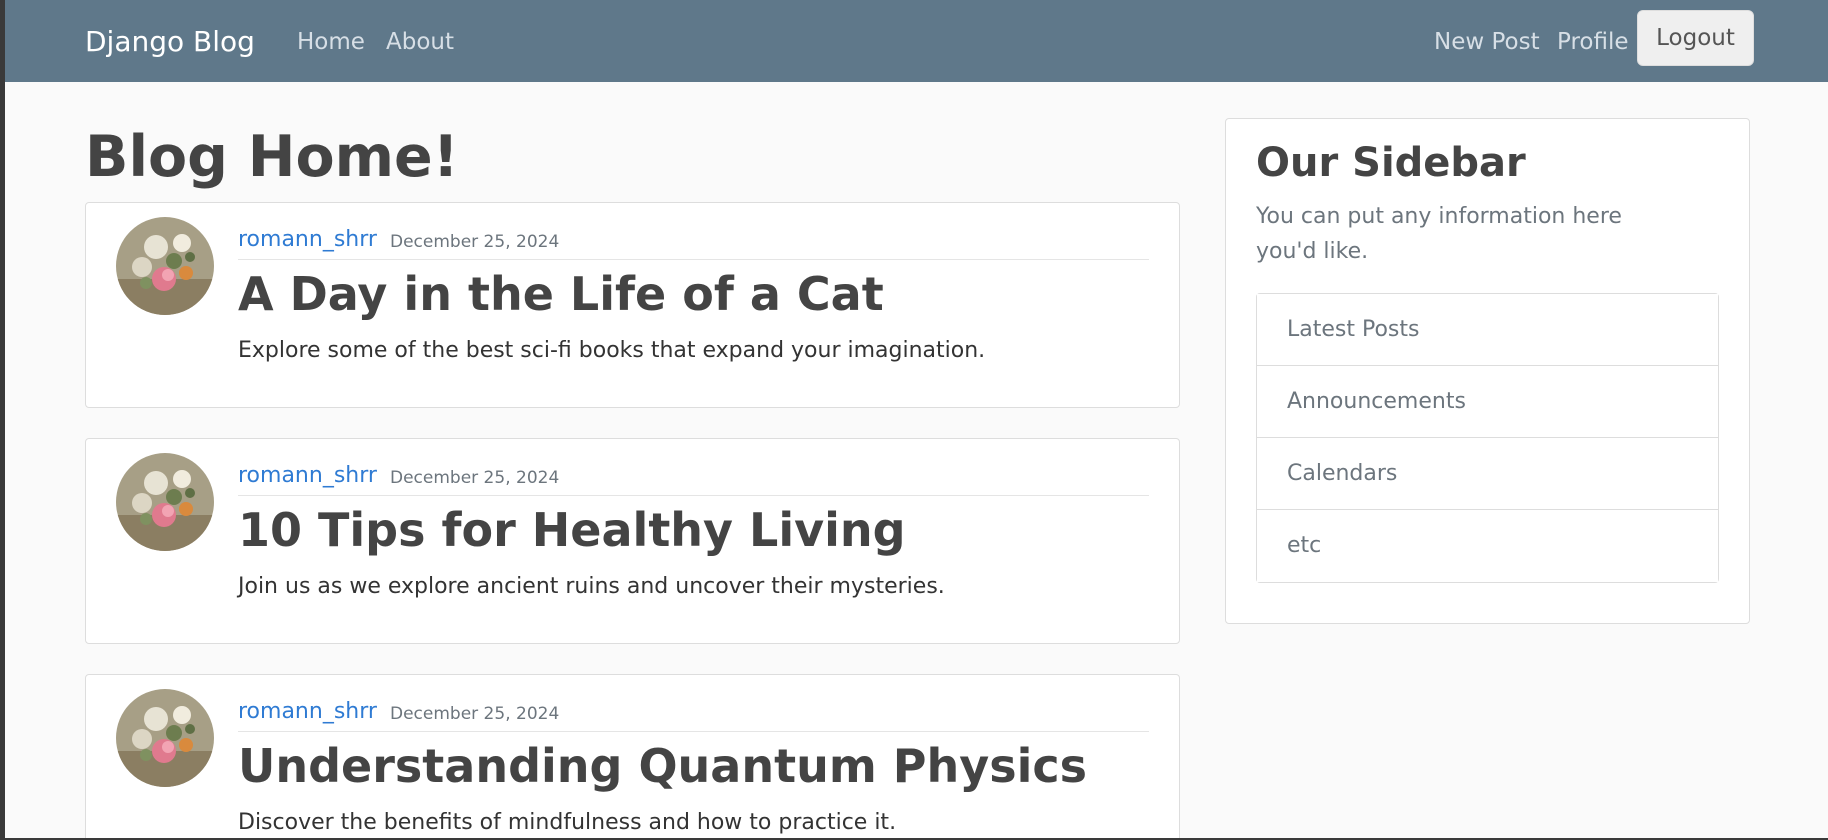  I want to click on sidebar-item-latest-posts: Latest Posts, so click(1487, 330).